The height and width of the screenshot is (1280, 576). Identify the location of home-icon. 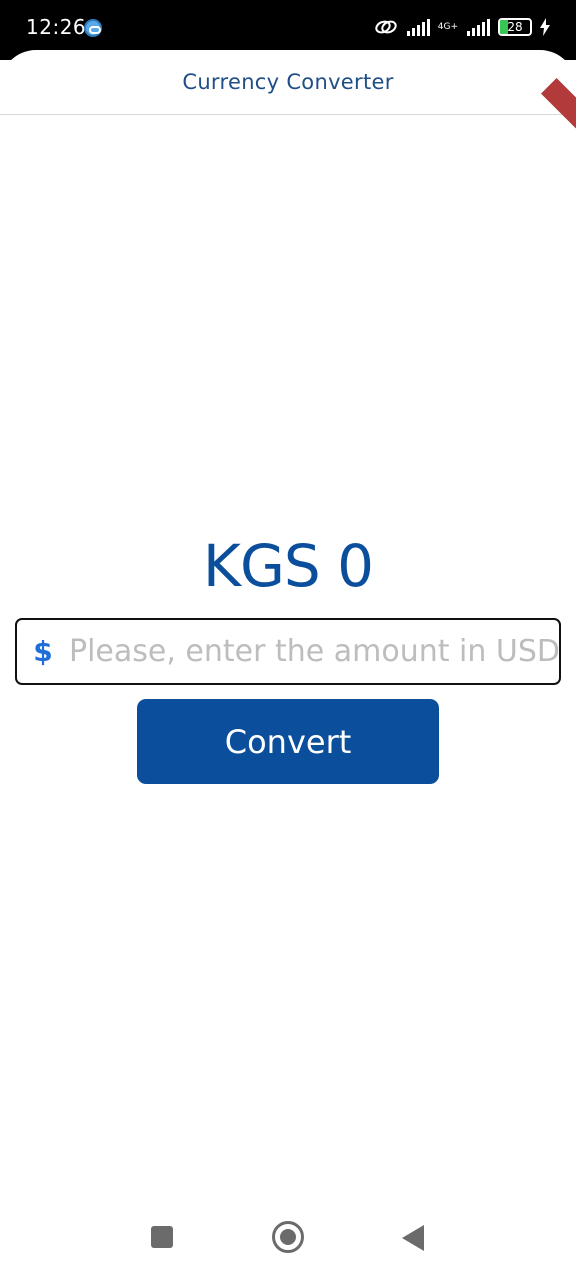
(288, 1237).